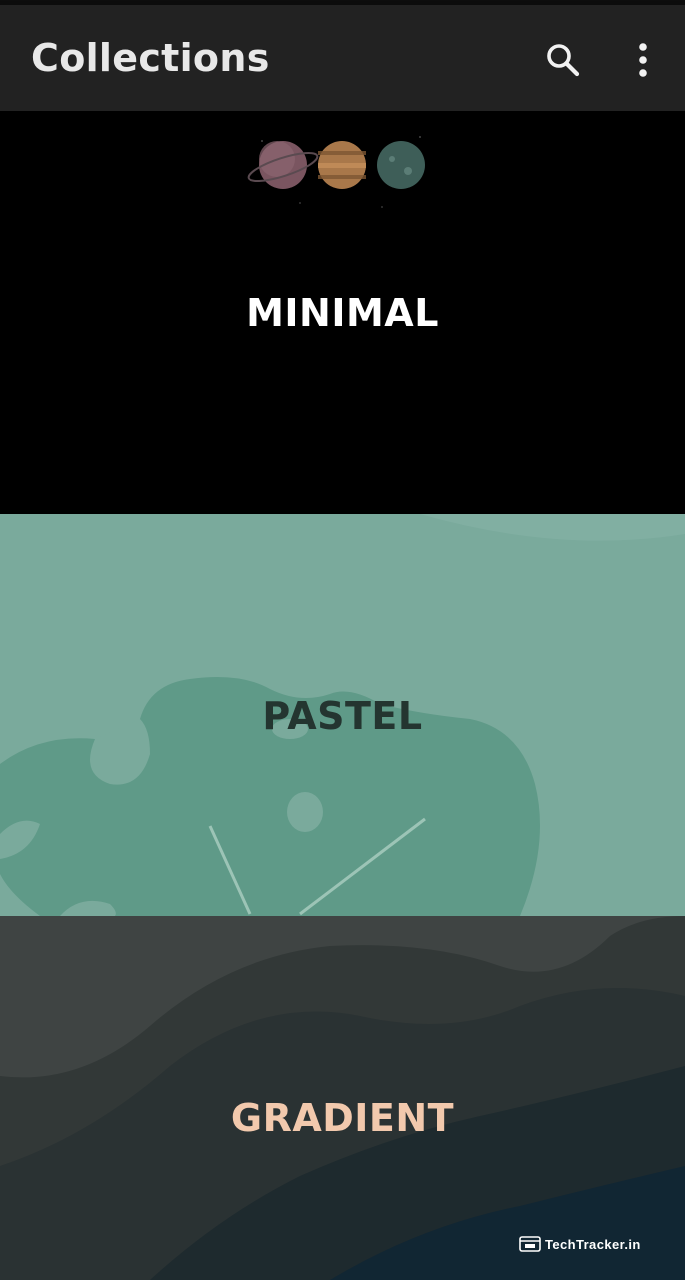 This screenshot has height=1280, width=685. I want to click on collection-label-minimal: MINIMAL, so click(342, 313).